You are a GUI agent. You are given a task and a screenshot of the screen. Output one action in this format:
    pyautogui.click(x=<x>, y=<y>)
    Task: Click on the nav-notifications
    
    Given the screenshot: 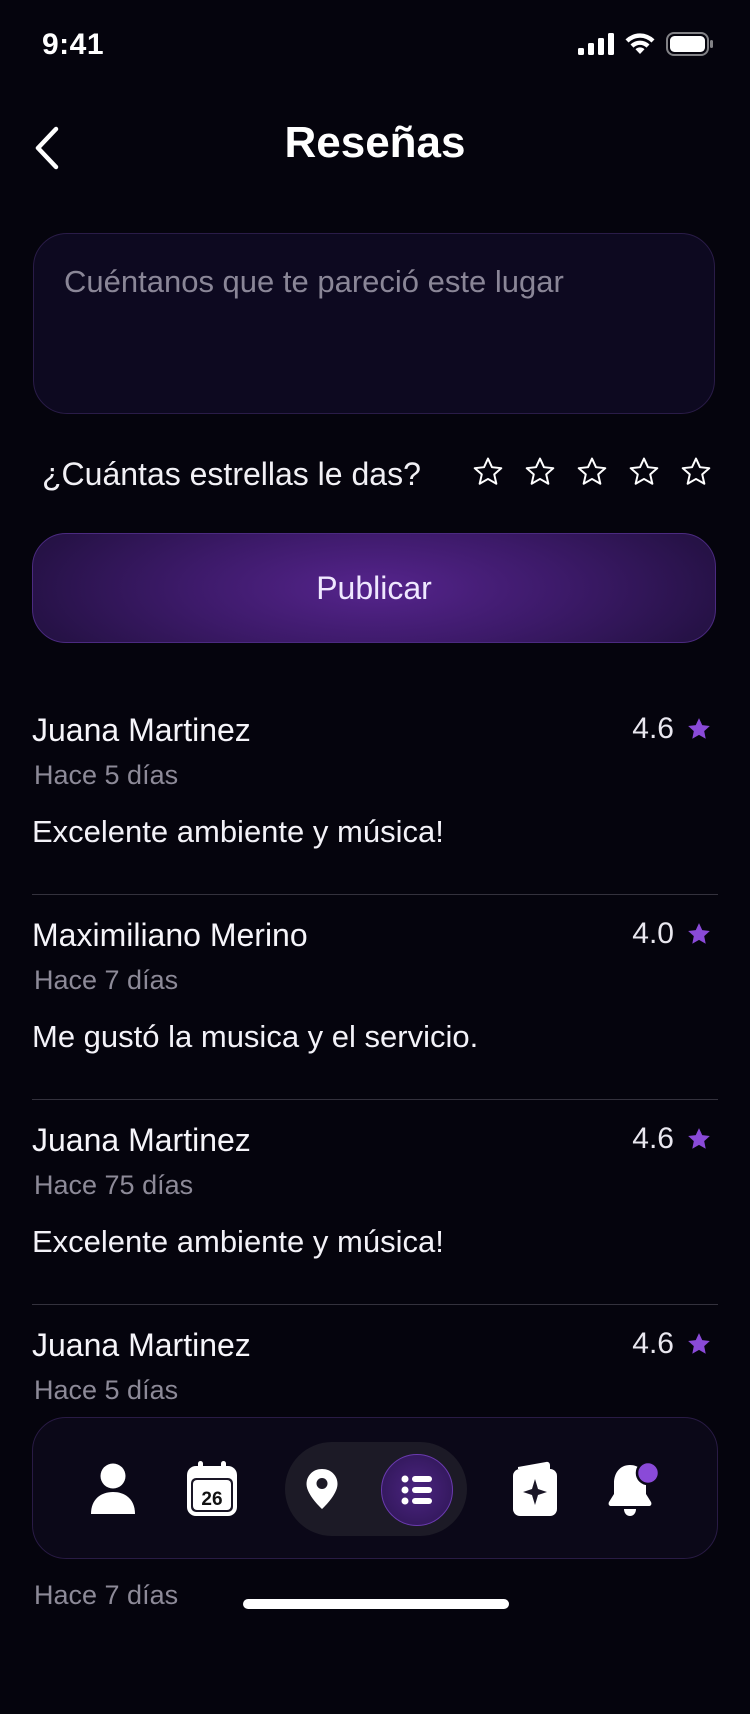 What is the action you would take?
    pyautogui.click(x=634, y=1489)
    